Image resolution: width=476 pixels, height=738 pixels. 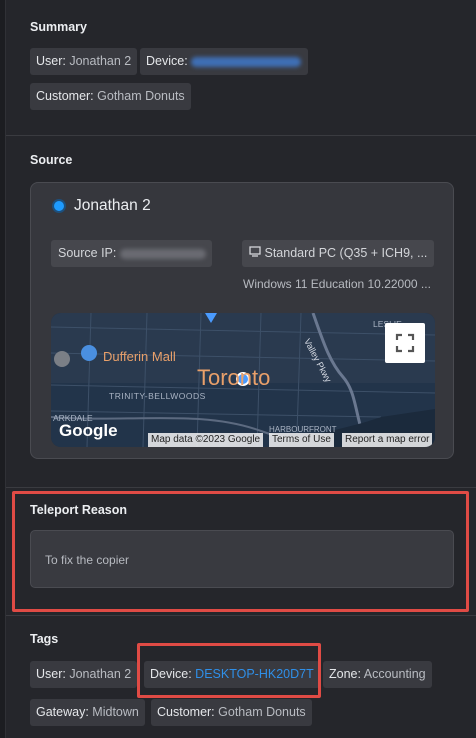 I want to click on source-ip-chip: Source IP:, so click(x=131, y=253).